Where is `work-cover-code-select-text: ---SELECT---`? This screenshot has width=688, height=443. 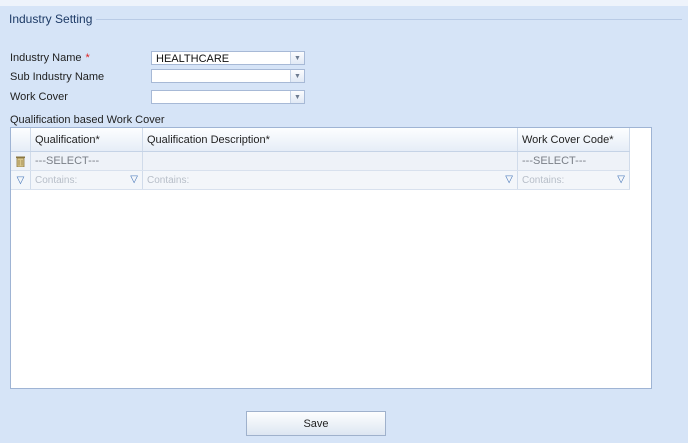 work-cover-code-select-text: ---SELECT--- is located at coordinates (554, 161).